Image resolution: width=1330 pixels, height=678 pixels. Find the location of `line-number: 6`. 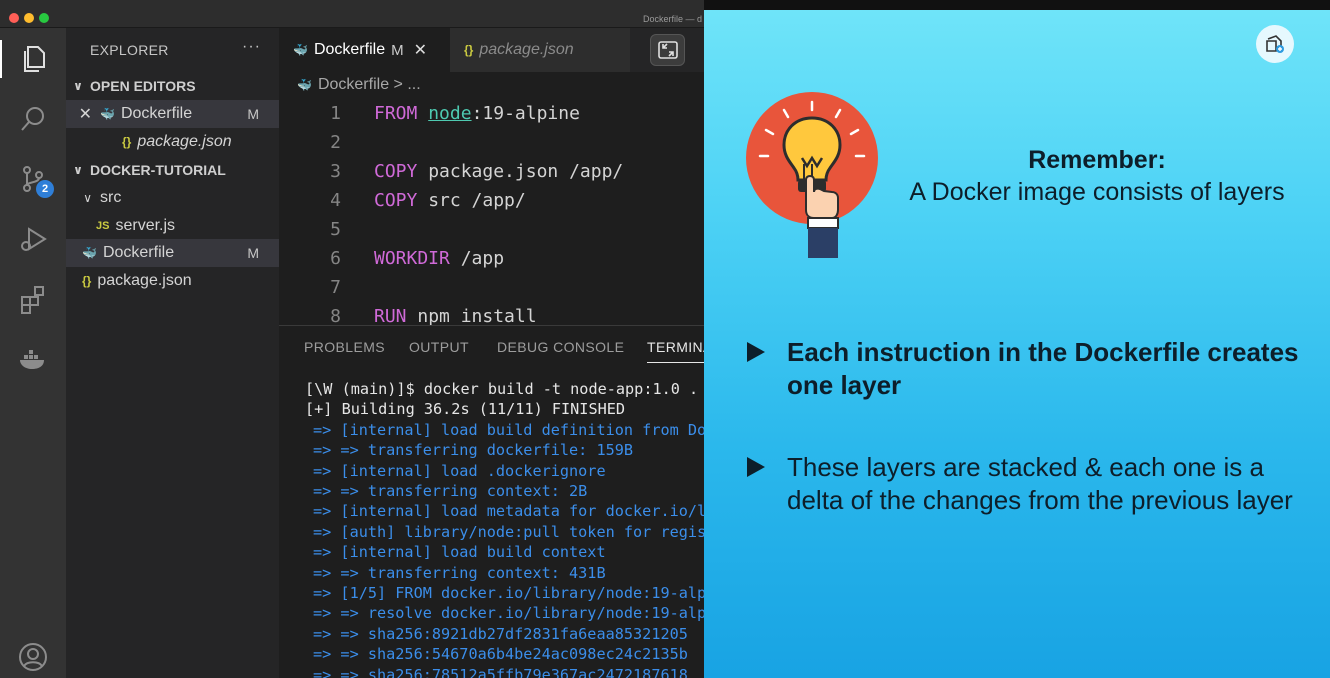

line-number: 6 is located at coordinates (335, 258).